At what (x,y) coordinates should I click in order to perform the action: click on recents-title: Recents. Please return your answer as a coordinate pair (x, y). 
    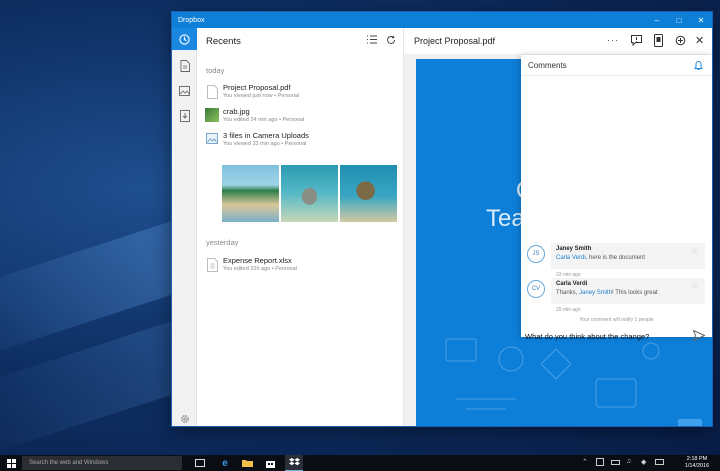
    Looking at the image, I should click on (223, 41).